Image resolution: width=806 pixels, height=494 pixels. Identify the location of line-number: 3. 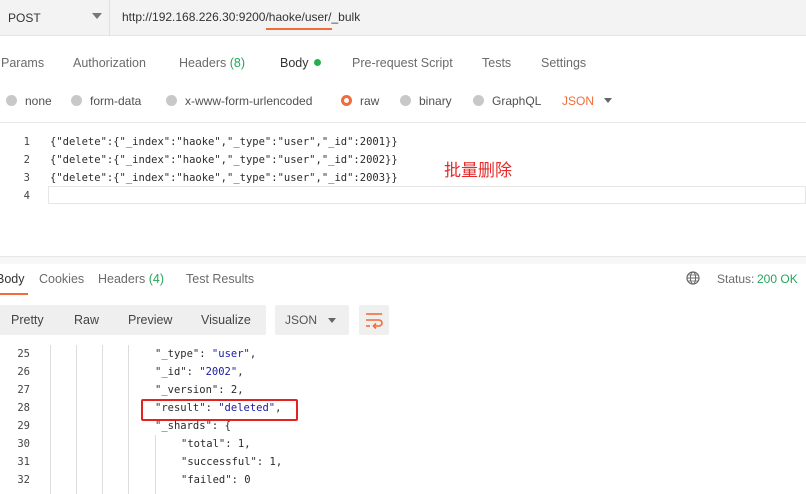
(26, 178).